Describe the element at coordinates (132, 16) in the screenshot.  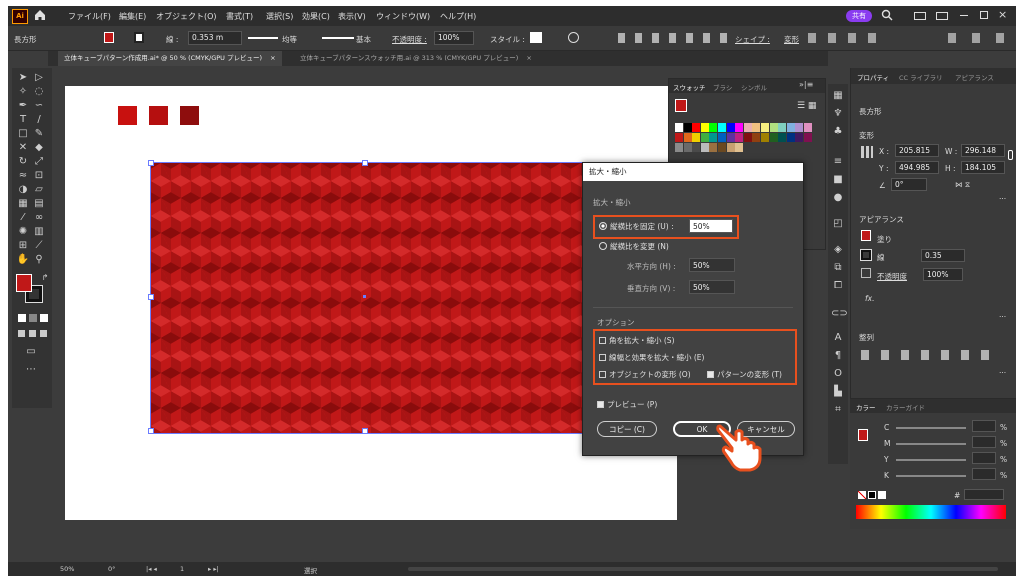
I see `menu-edit: 編集(E)` at that location.